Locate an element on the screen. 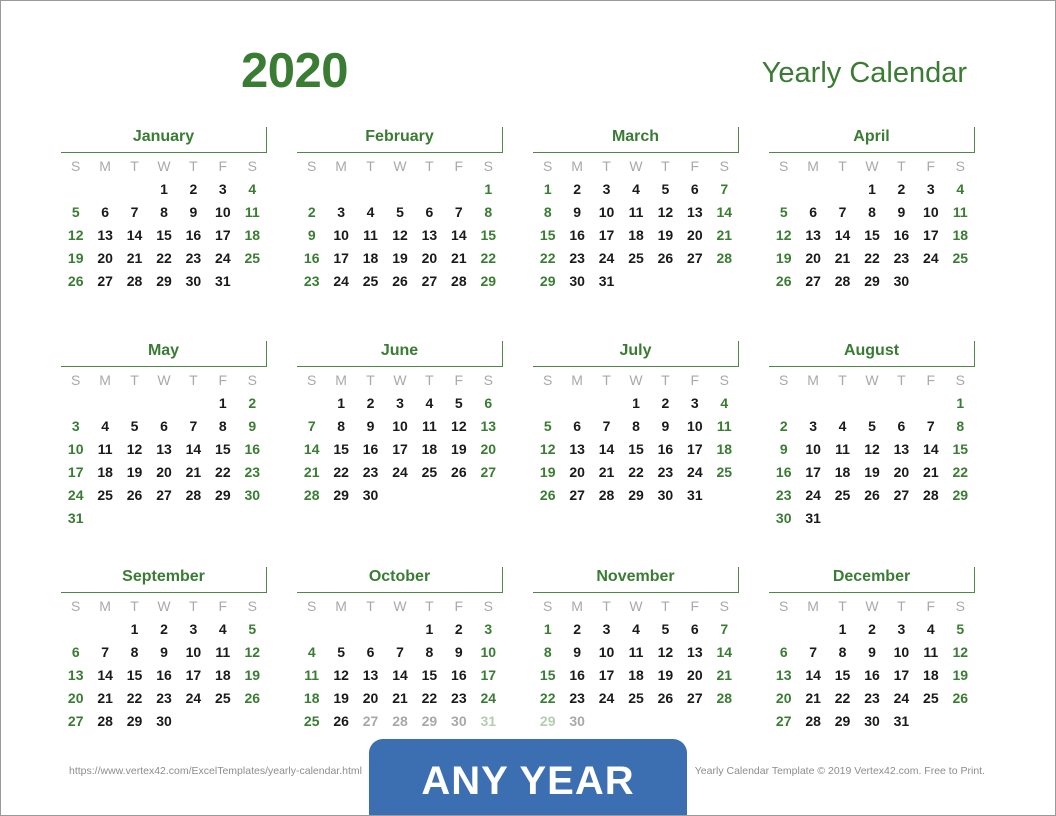 The height and width of the screenshot is (816, 1056). day-cell: 29 is located at coordinates (429, 721).